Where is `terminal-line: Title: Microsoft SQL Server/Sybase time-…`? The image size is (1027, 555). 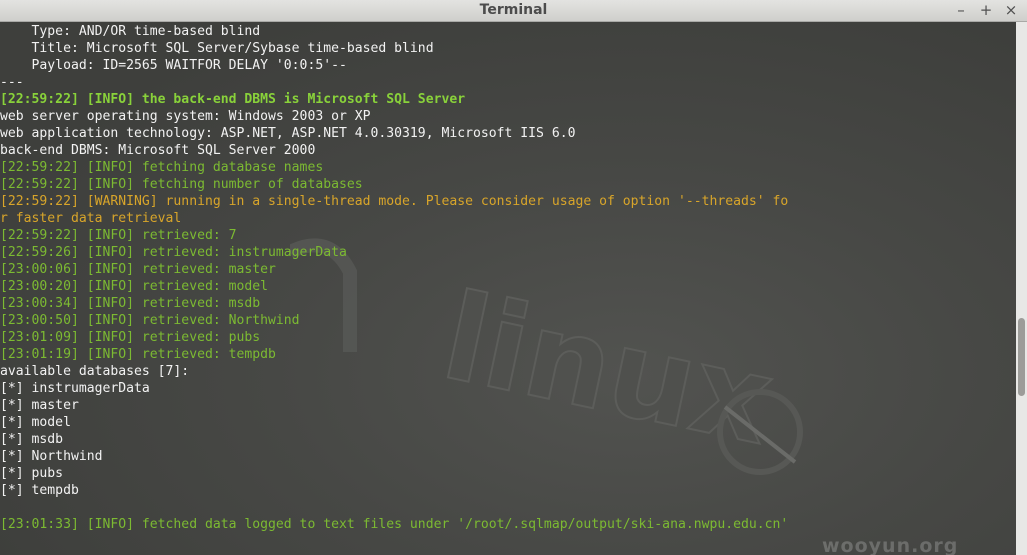 terminal-line: Title: Microsoft SQL Server/Sybase time-… is located at coordinates (217, 48).